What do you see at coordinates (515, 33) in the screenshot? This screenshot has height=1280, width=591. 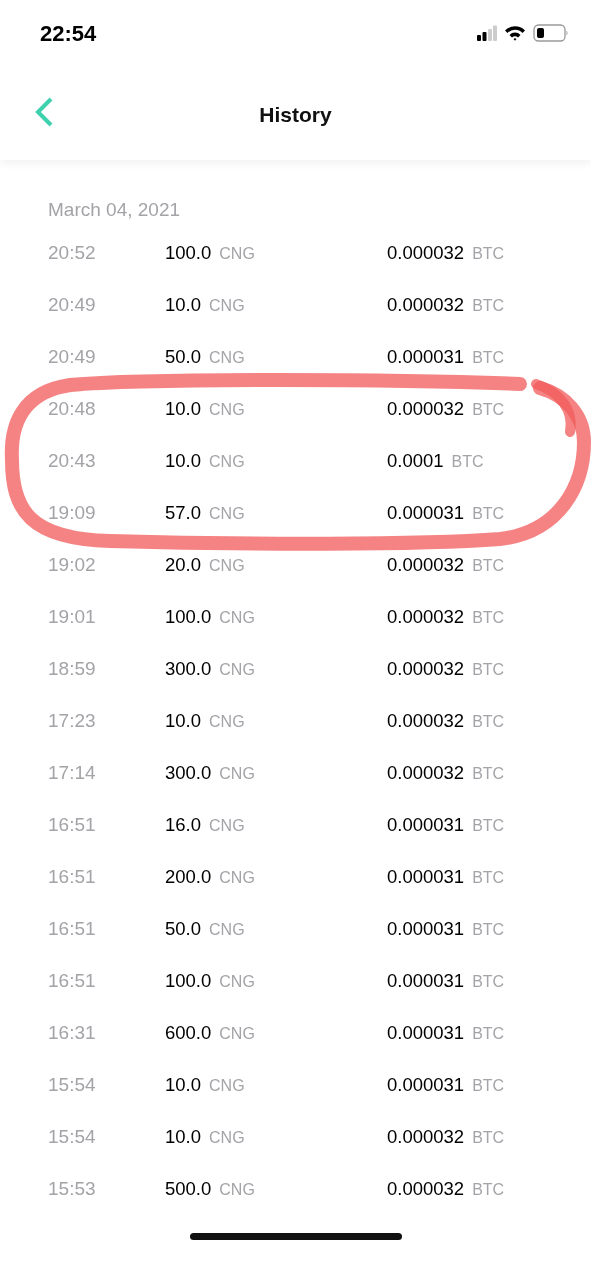 I see `wifi-icon` at bounding box center [515, 33].